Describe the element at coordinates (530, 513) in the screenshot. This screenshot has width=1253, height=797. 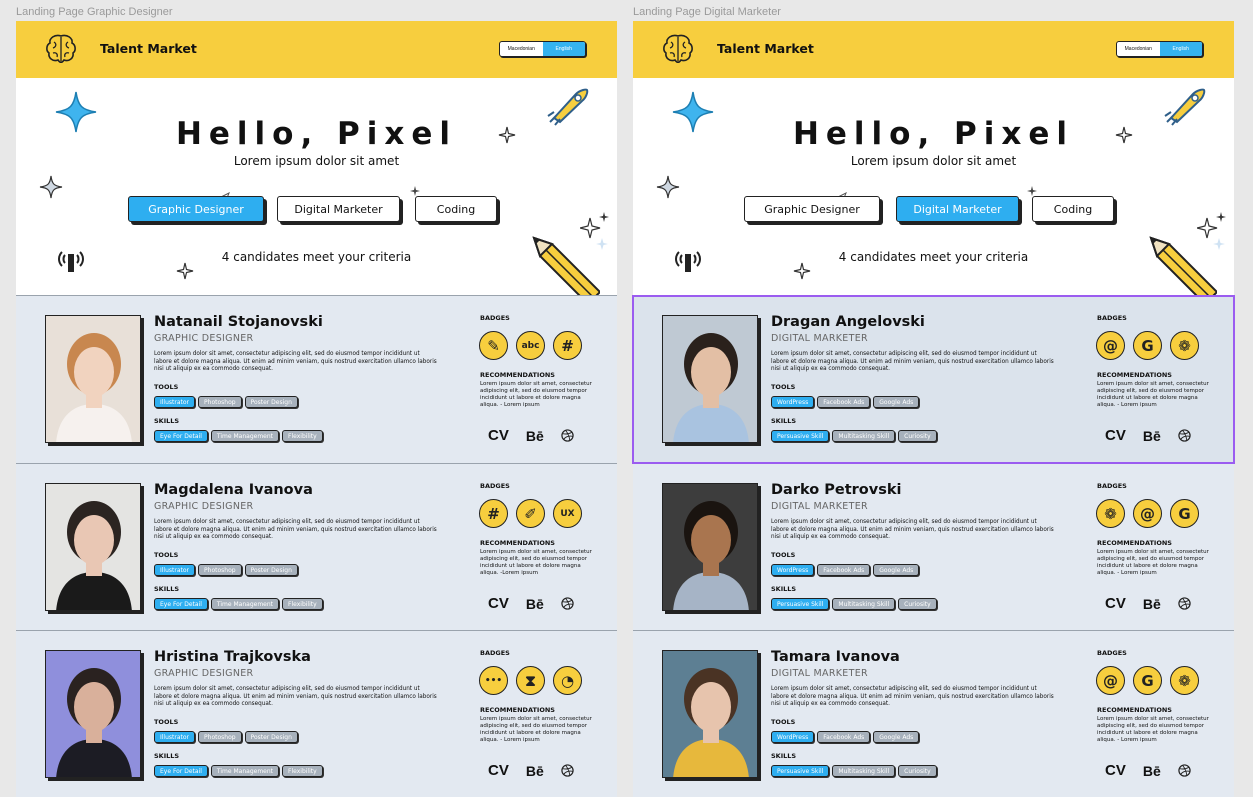
I see `badges-list: # ✐ UX` at that location.